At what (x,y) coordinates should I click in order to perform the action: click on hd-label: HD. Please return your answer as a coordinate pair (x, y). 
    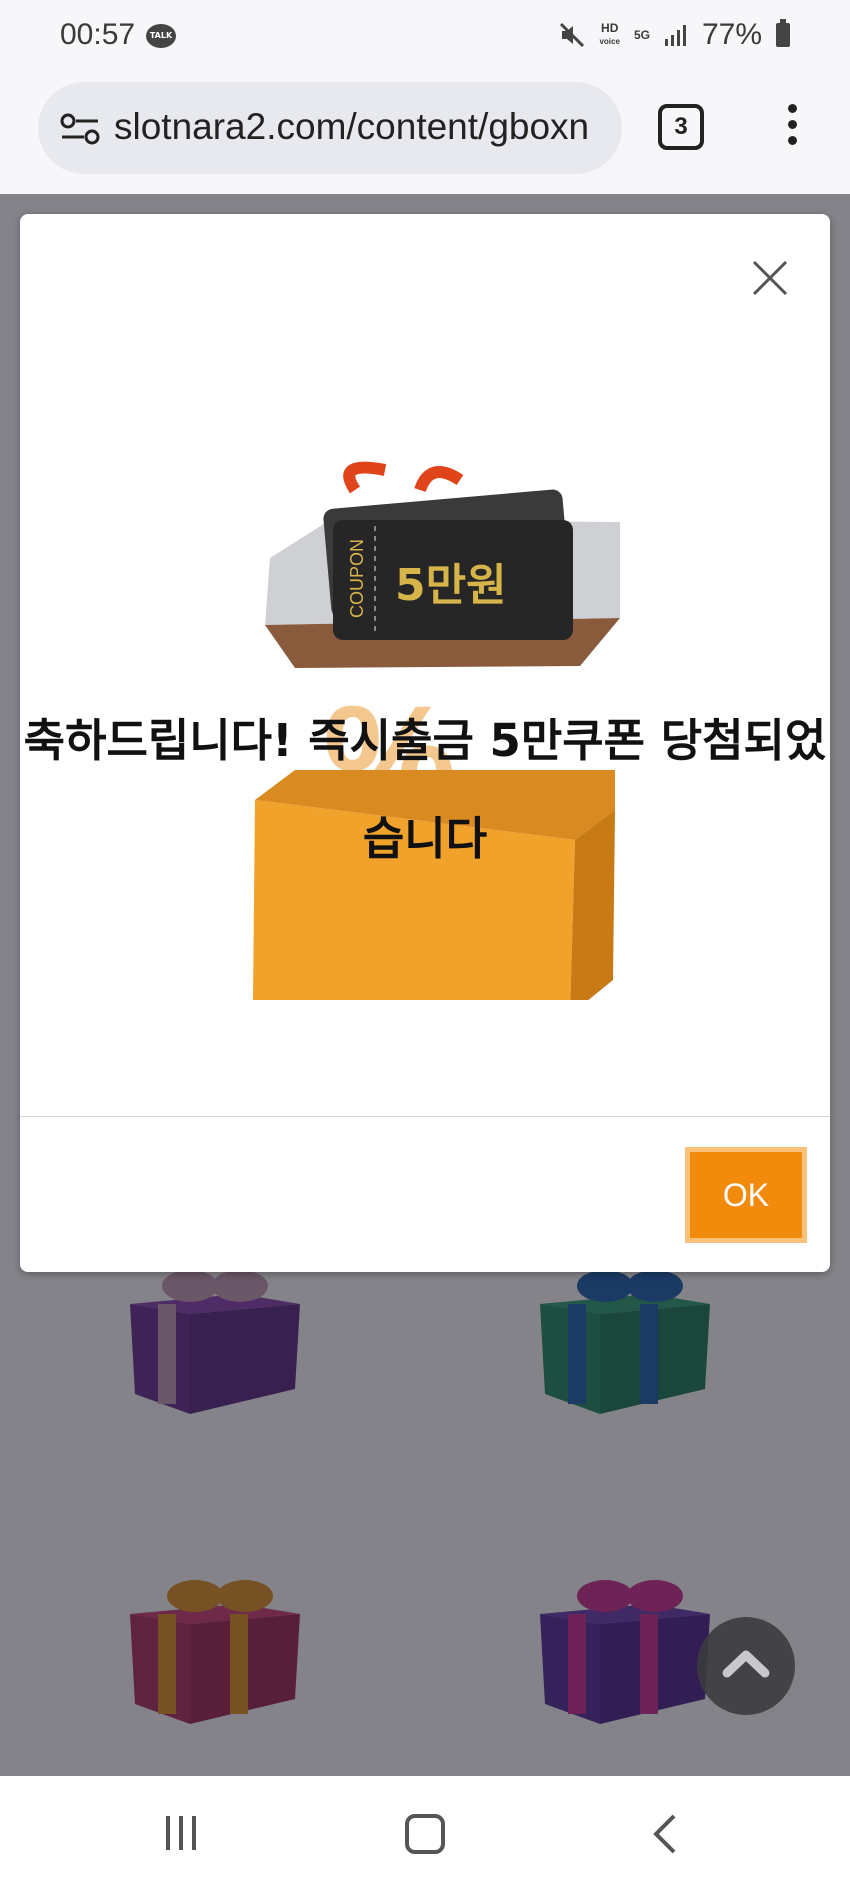
    Looking at the image, I should click on (610, 28).